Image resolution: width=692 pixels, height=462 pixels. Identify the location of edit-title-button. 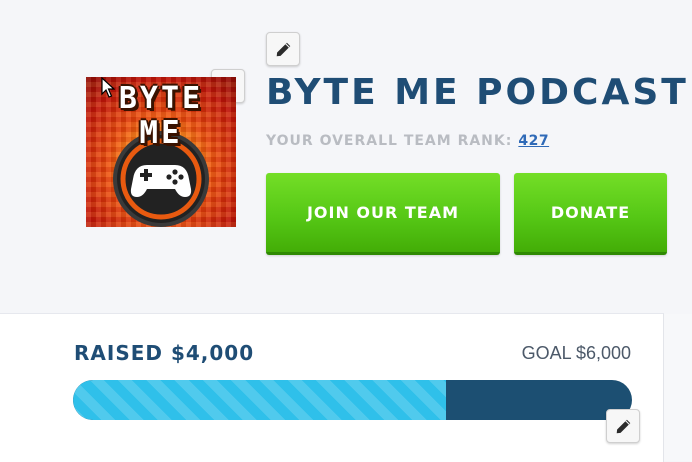
(283, 49).